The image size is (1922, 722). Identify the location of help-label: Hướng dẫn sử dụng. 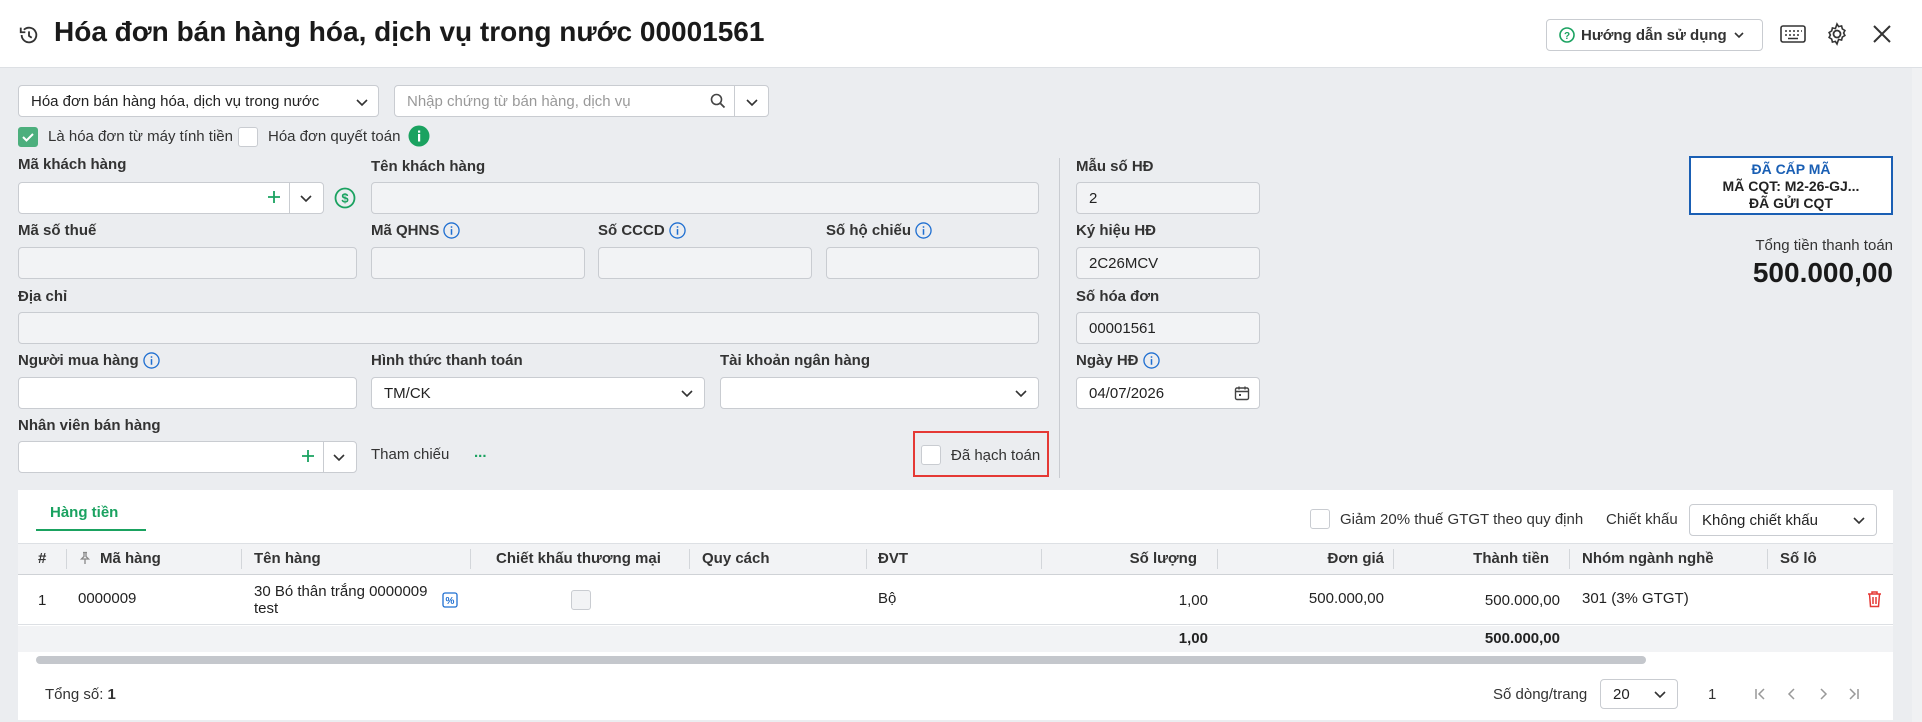
(1654, 35).